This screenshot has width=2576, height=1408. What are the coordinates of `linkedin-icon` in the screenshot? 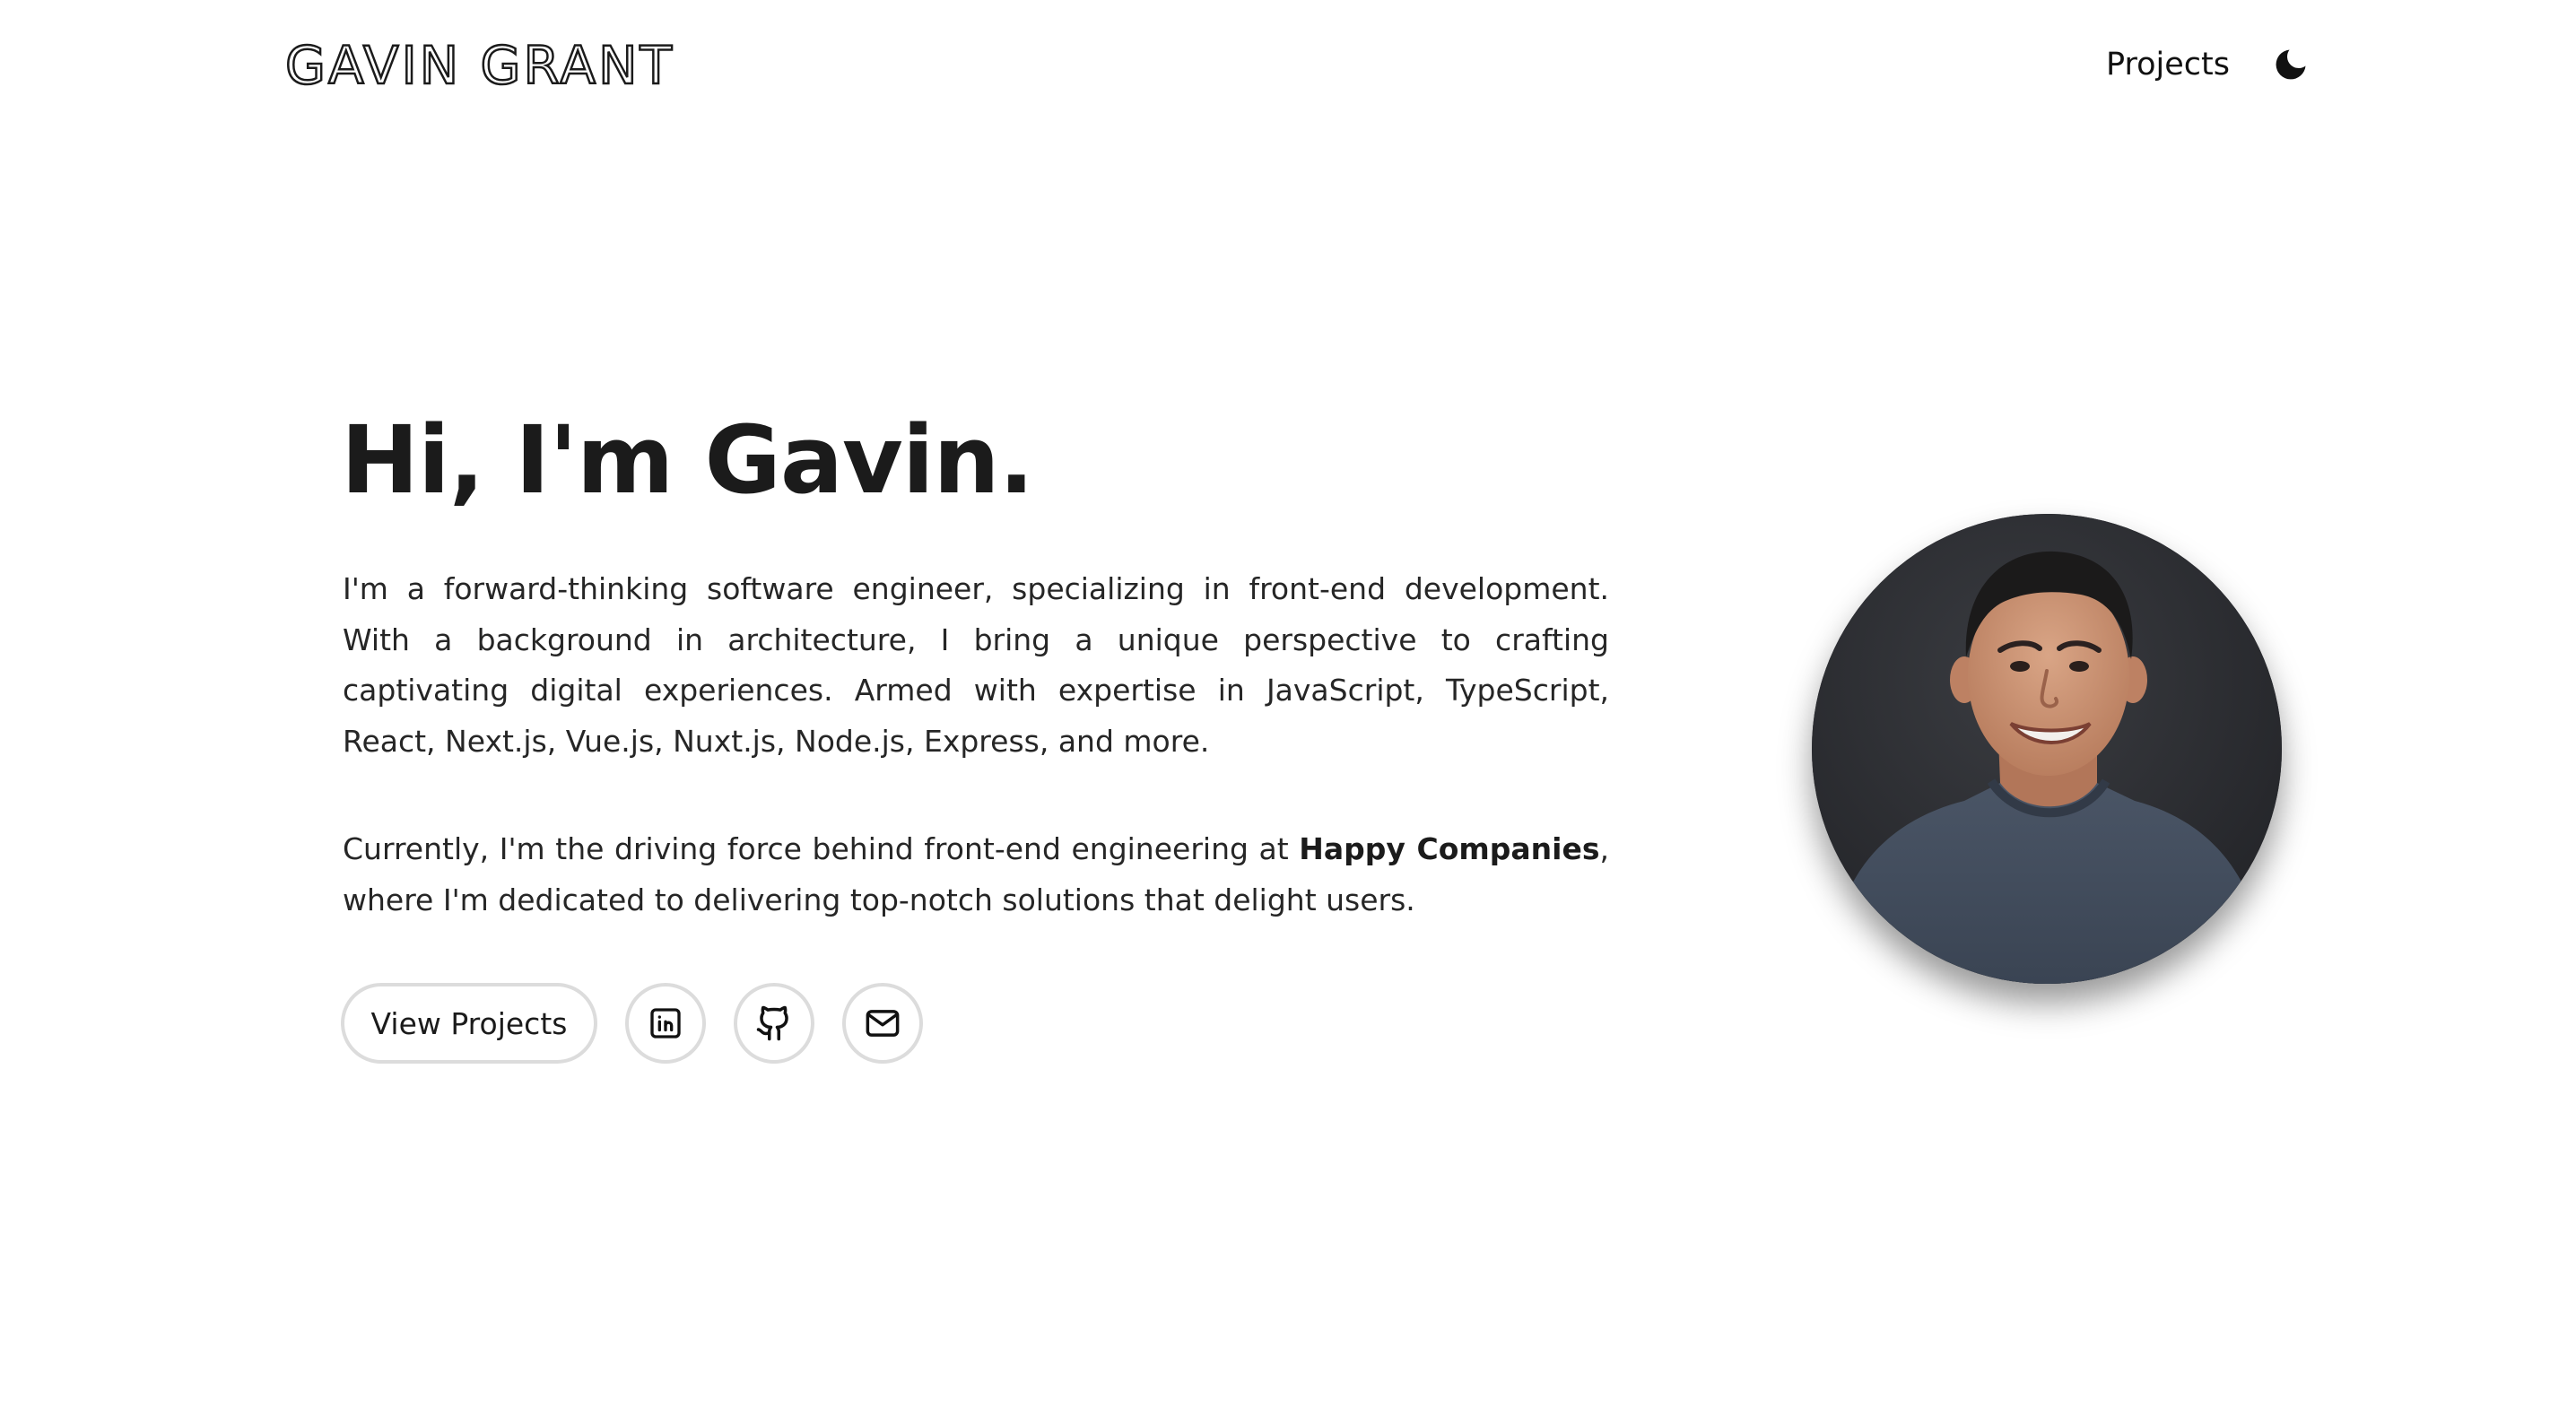 It's located at (665, 1023).